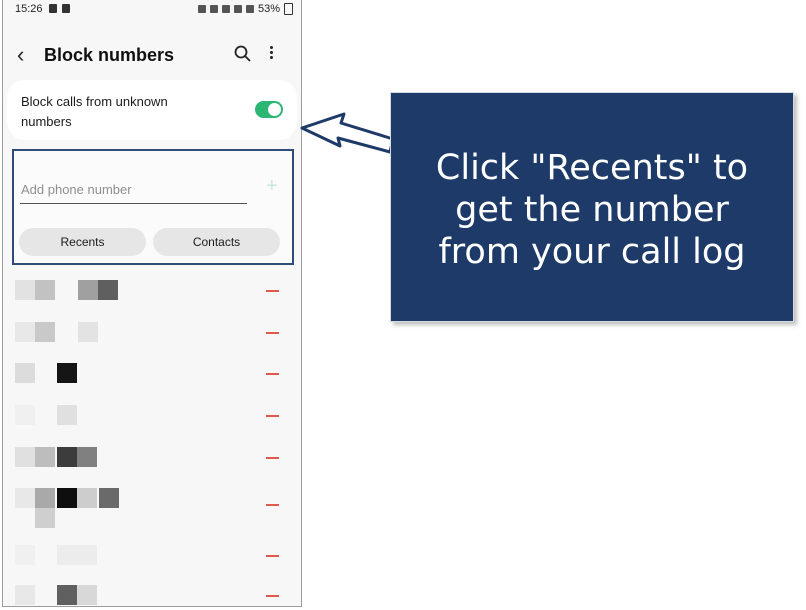 This screenshot has height=610, width=806. What do you see at coordinates (152, 10) in the screenshot?
I see `status-bar: 15:26 53%` at bounding box center [152, 10].